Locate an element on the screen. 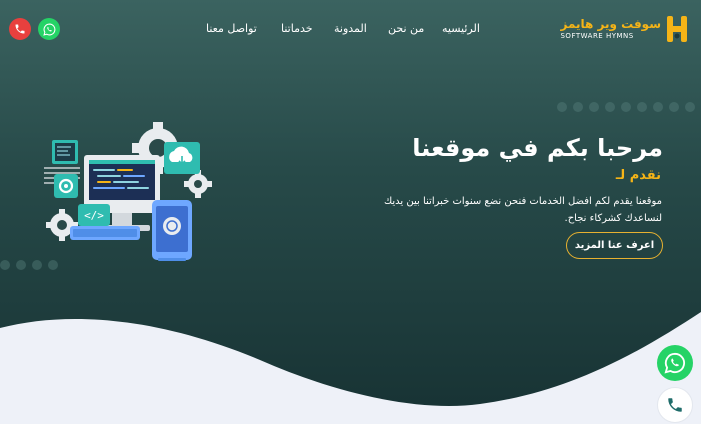 Image resolution: width=701 pixels, height=424 pixels. phone-icon is located at coordinates (675, 405).